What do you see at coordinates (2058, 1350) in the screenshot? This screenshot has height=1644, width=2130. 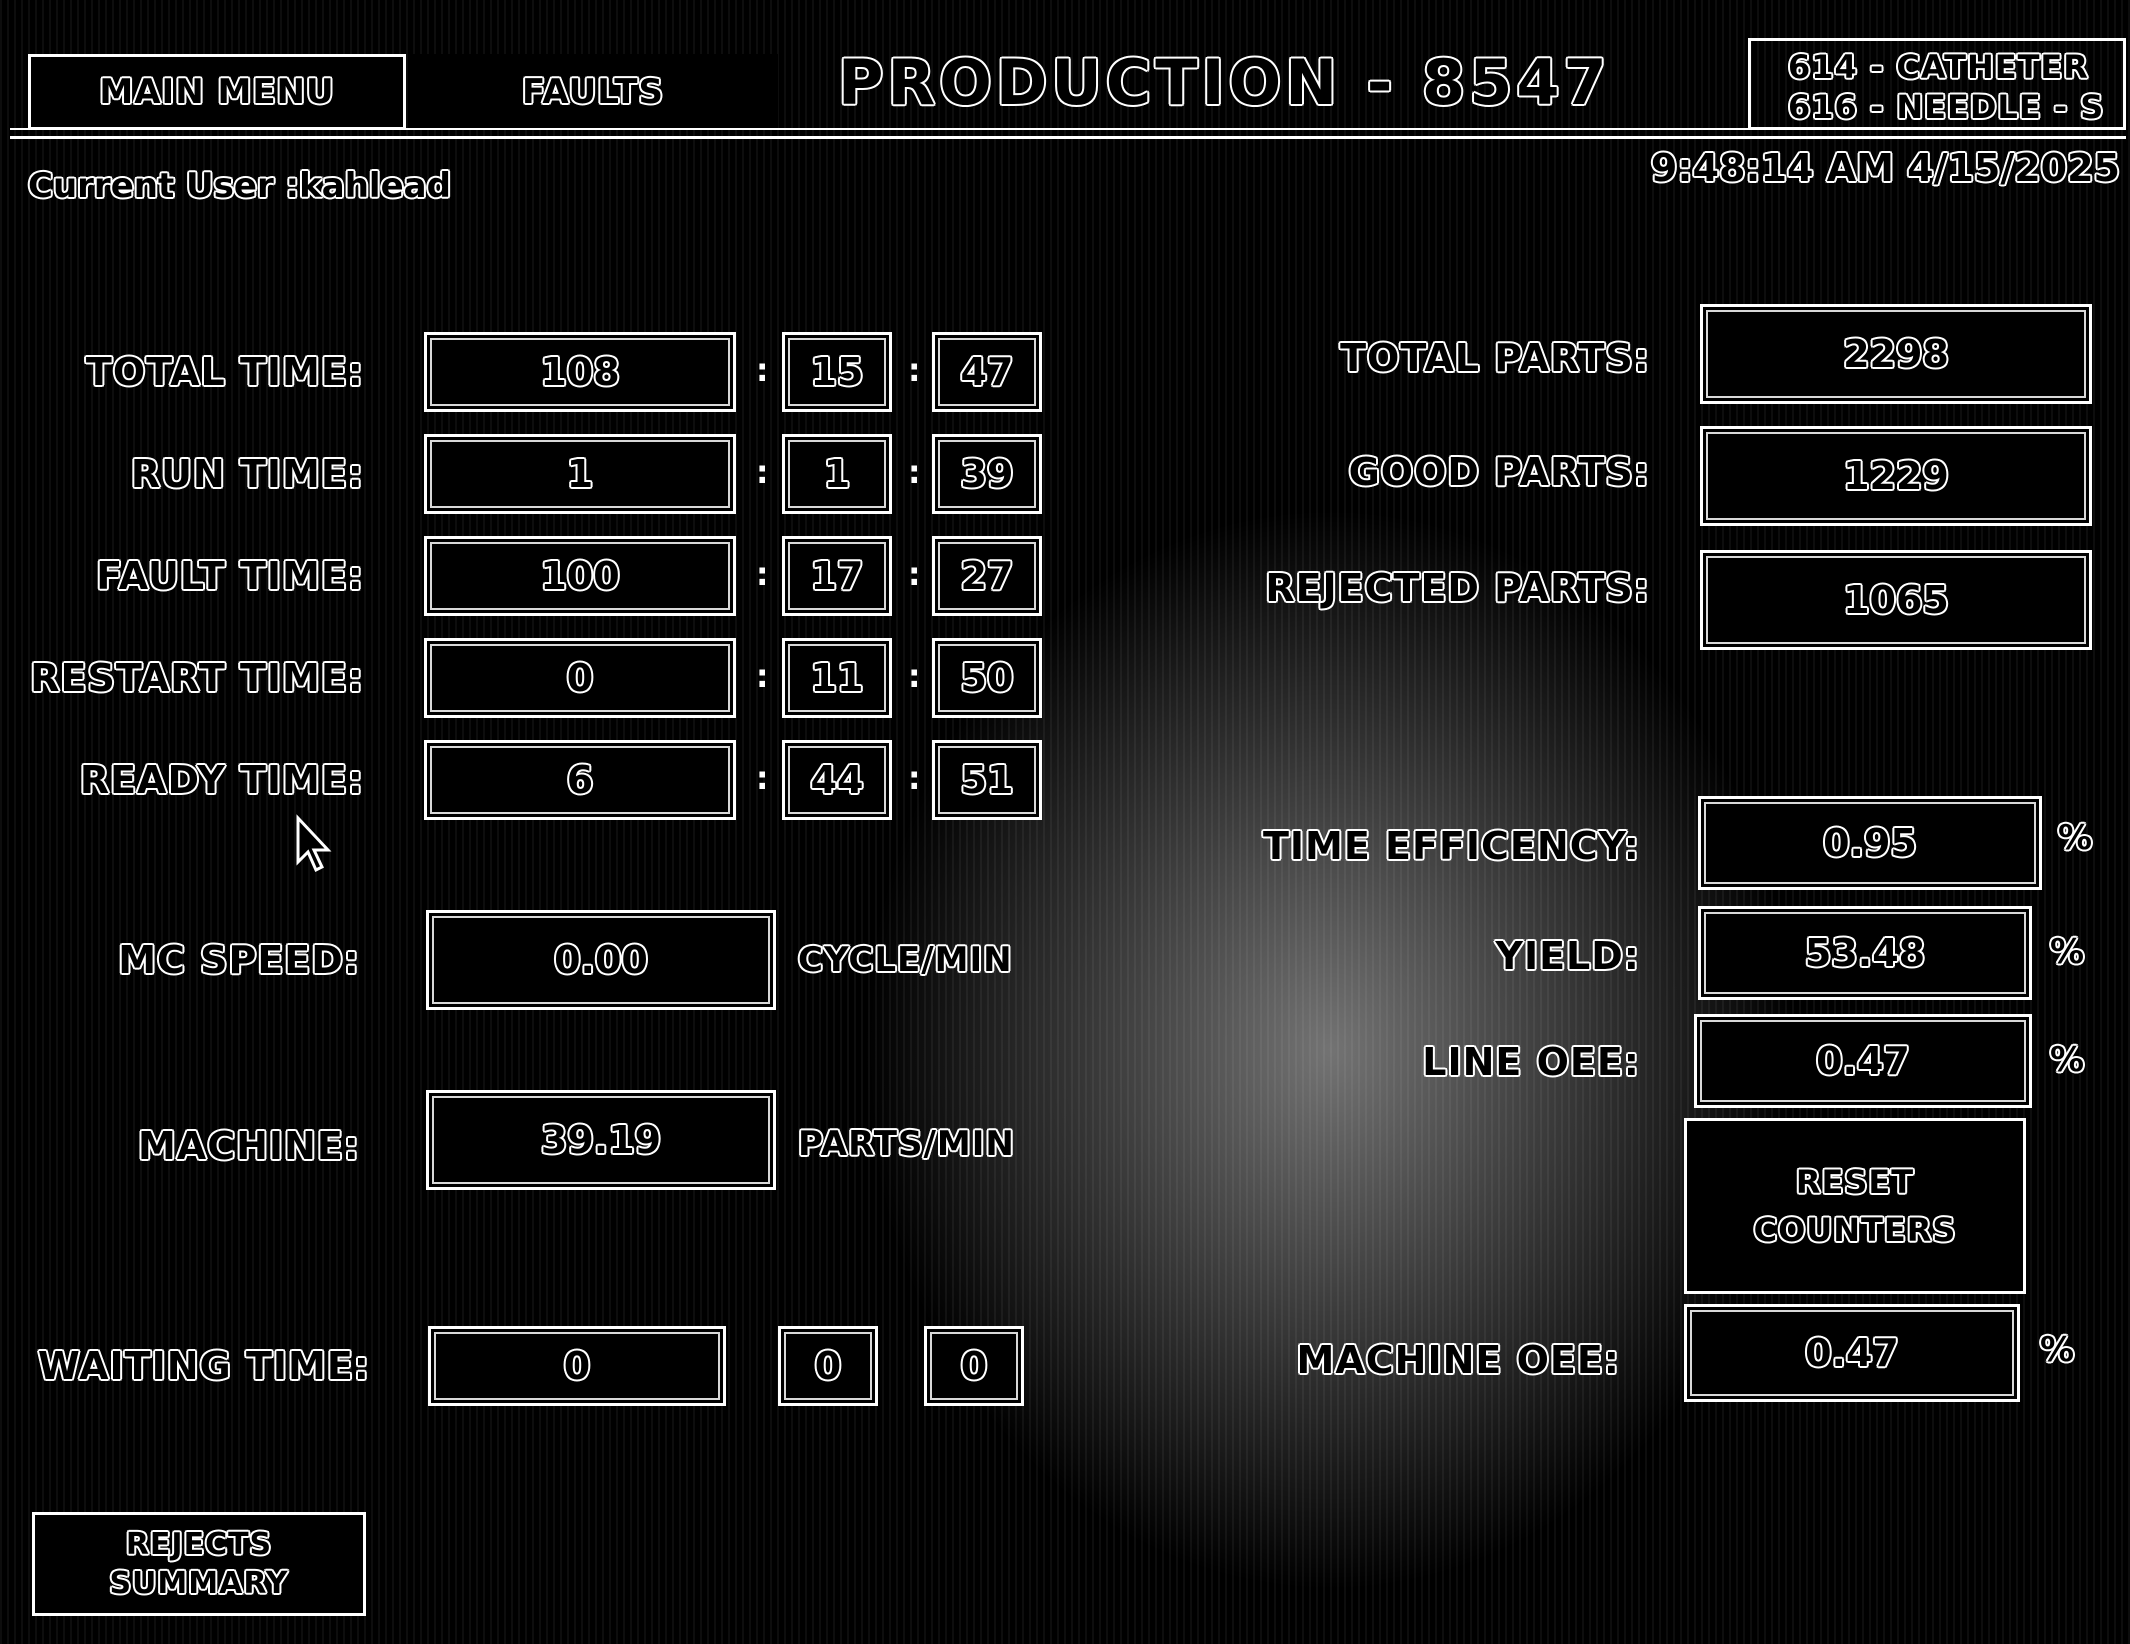 I see `machine-oee-unit: %` at bounding box center [2058, 1350].